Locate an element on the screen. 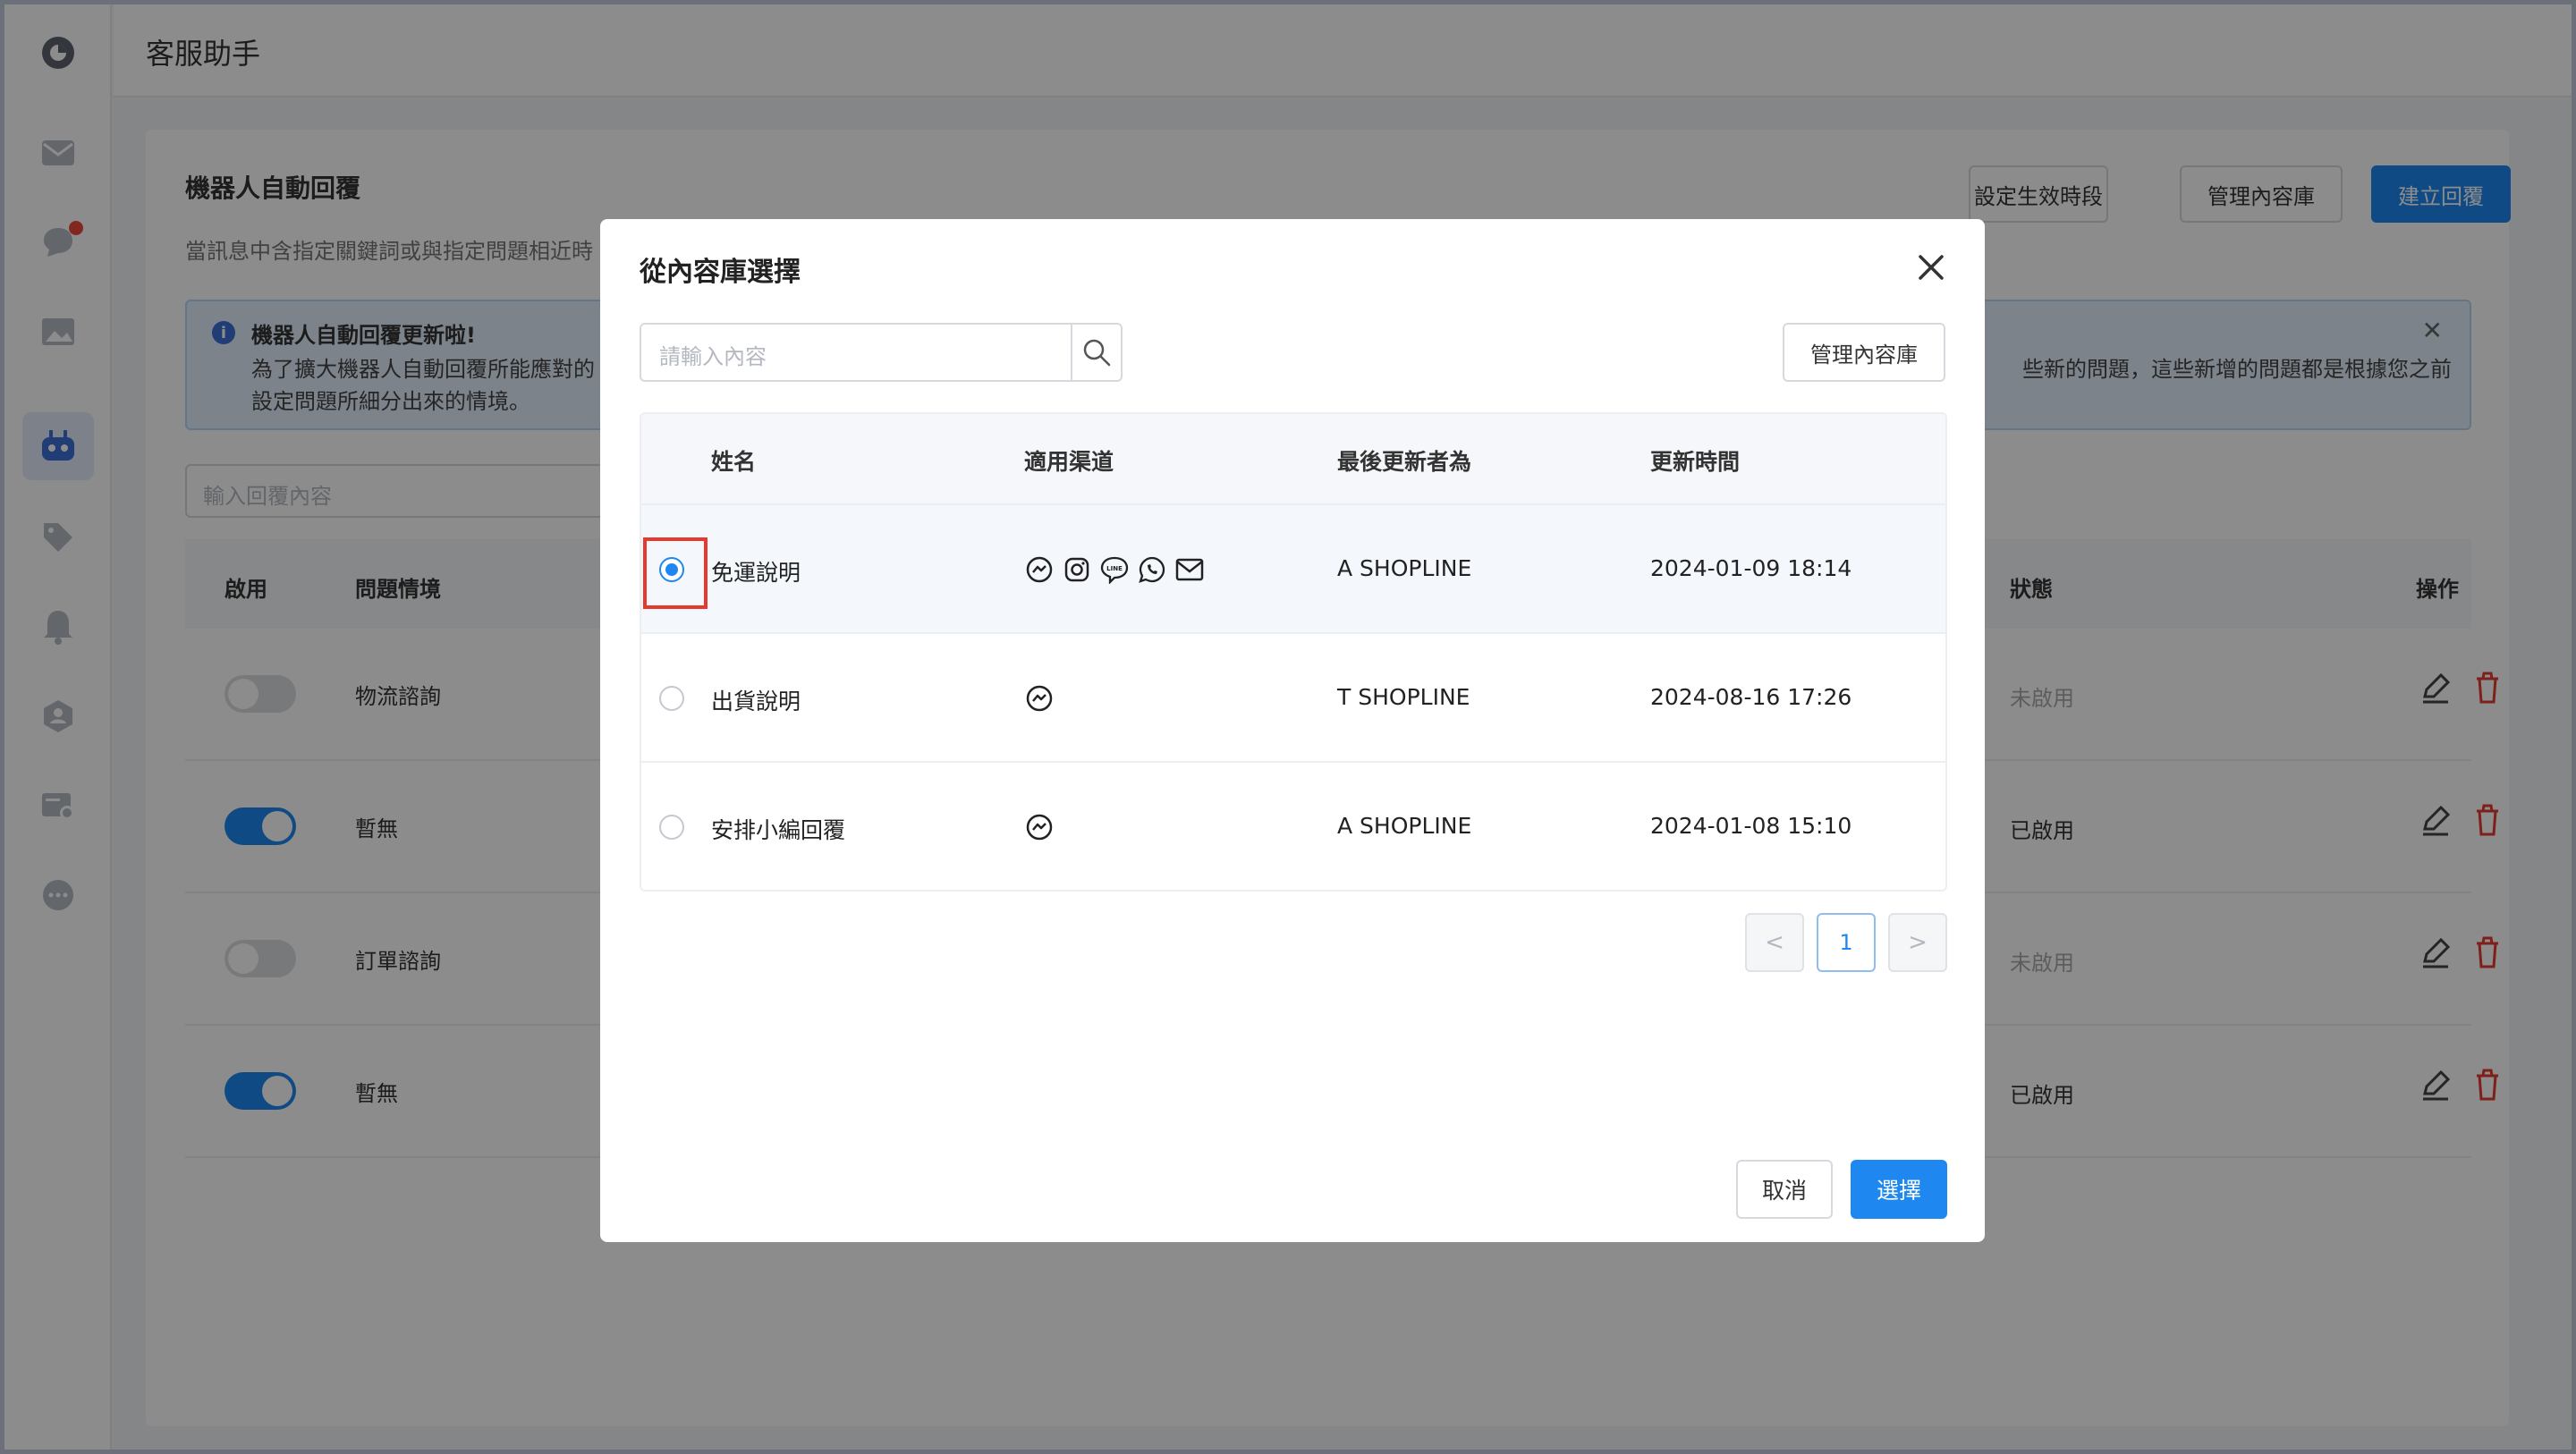 The height and width of the screenshot is (1454, 2576). svg-text: LINE is located at coordinates (1114, 569).